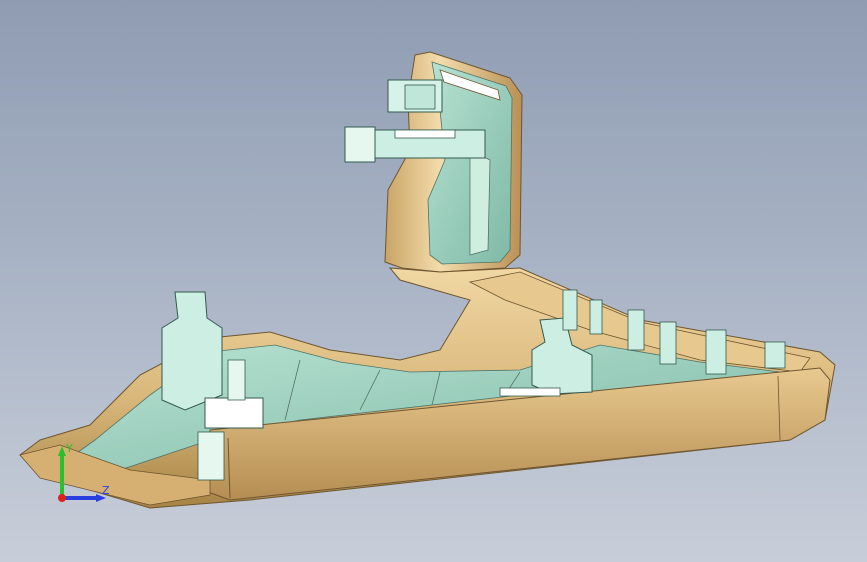 This screenshot has height=562, width=867. Describe the element at coordinates (62, 451) in the screenshot. I see `y-axis-arrow-icon` at that location.